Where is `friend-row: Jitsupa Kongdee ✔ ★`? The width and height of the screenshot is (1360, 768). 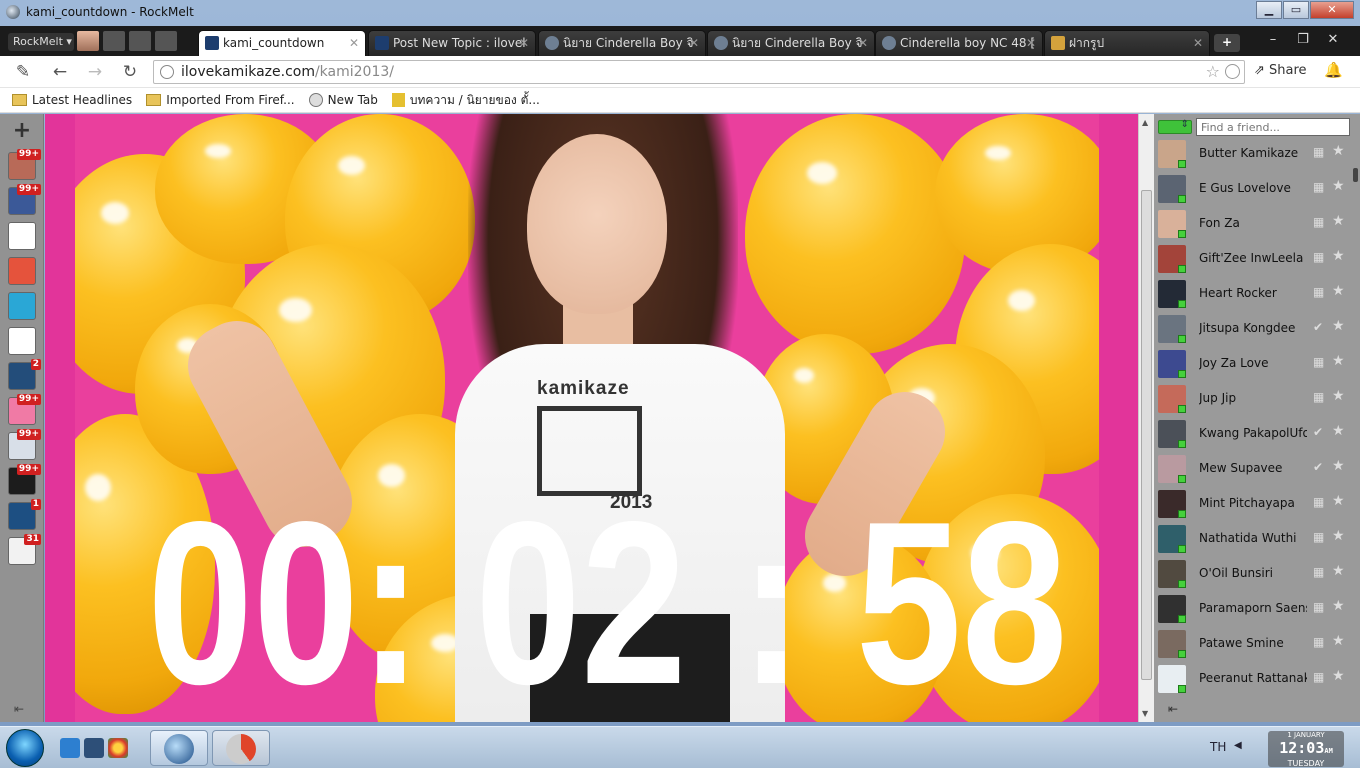
friend-row: Jitsupa Kongdee ✔ ★ is located at coordinates (1257, 329).